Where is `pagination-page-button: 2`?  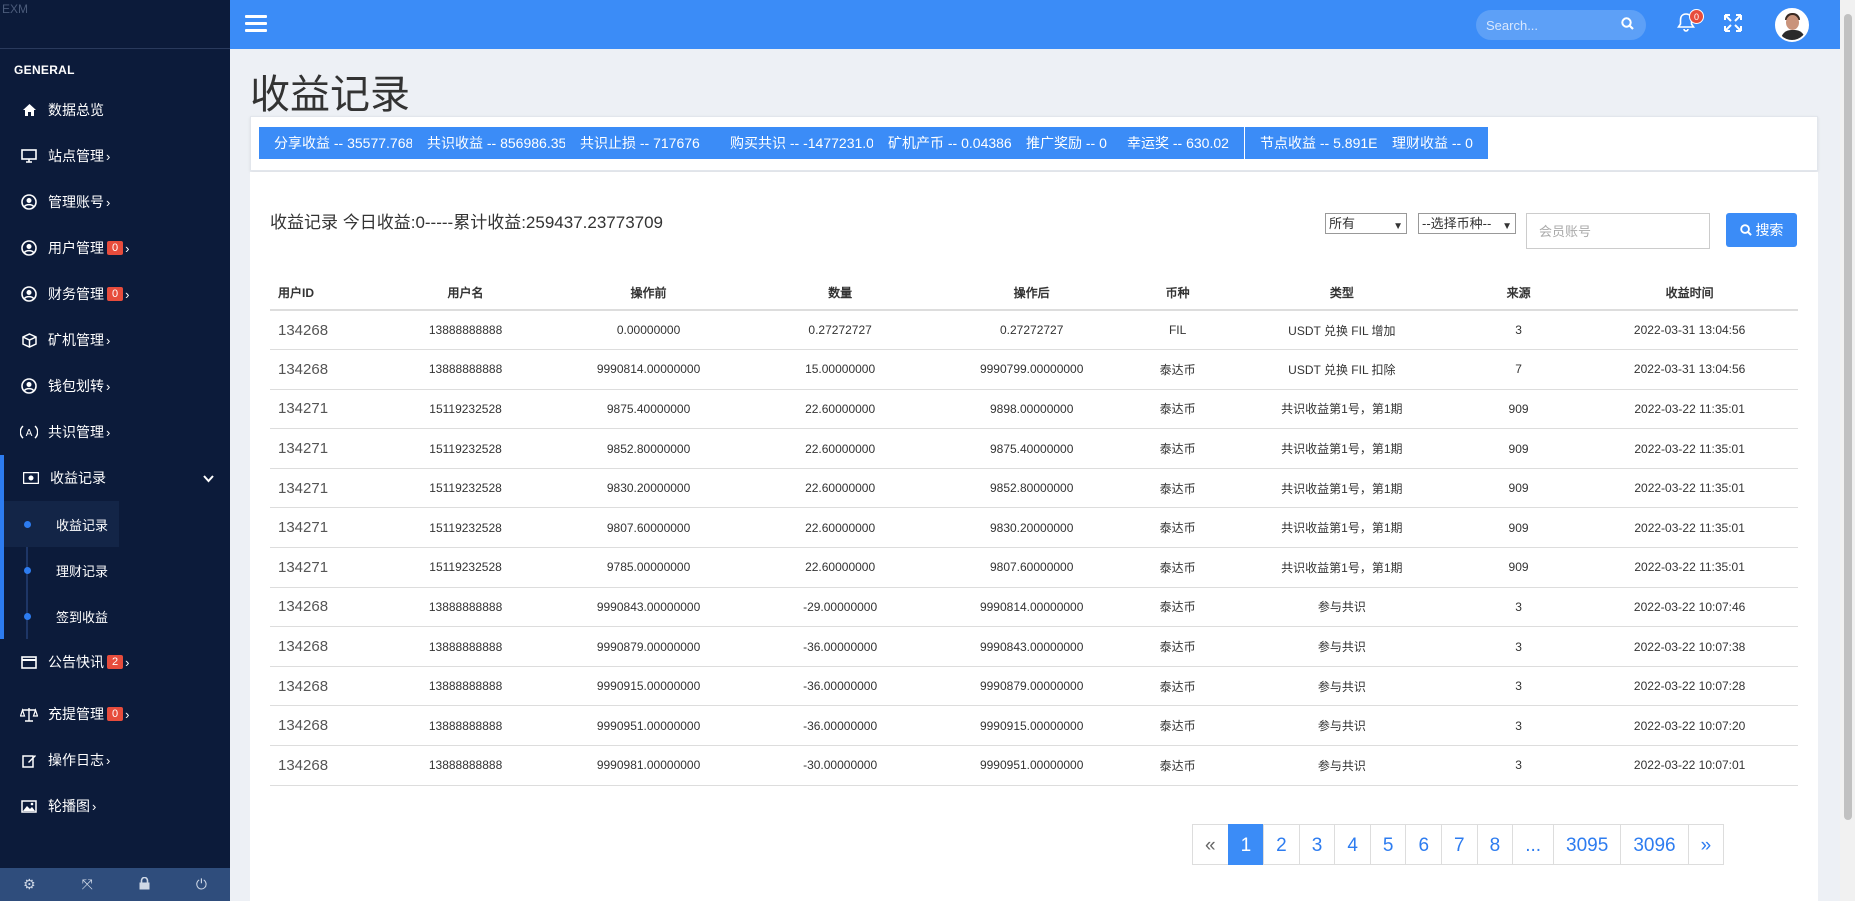
pagination-page-button: 2 is located at coordinates (1281, 844).